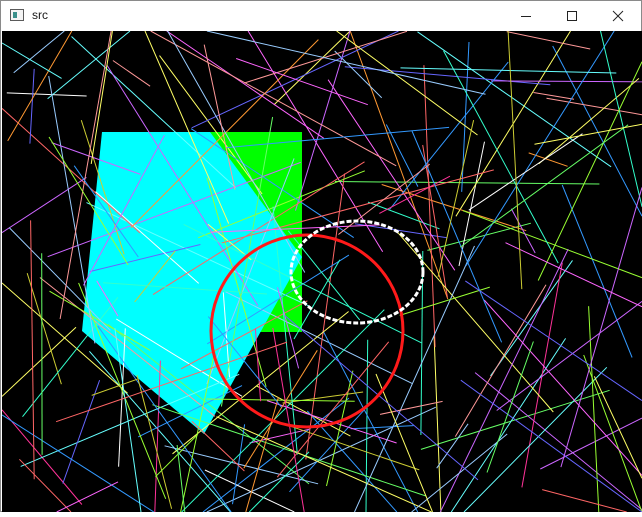 Image resolution: width=642 pixels, height=517 pixels. I want to click on close-button, so click(618, 16).